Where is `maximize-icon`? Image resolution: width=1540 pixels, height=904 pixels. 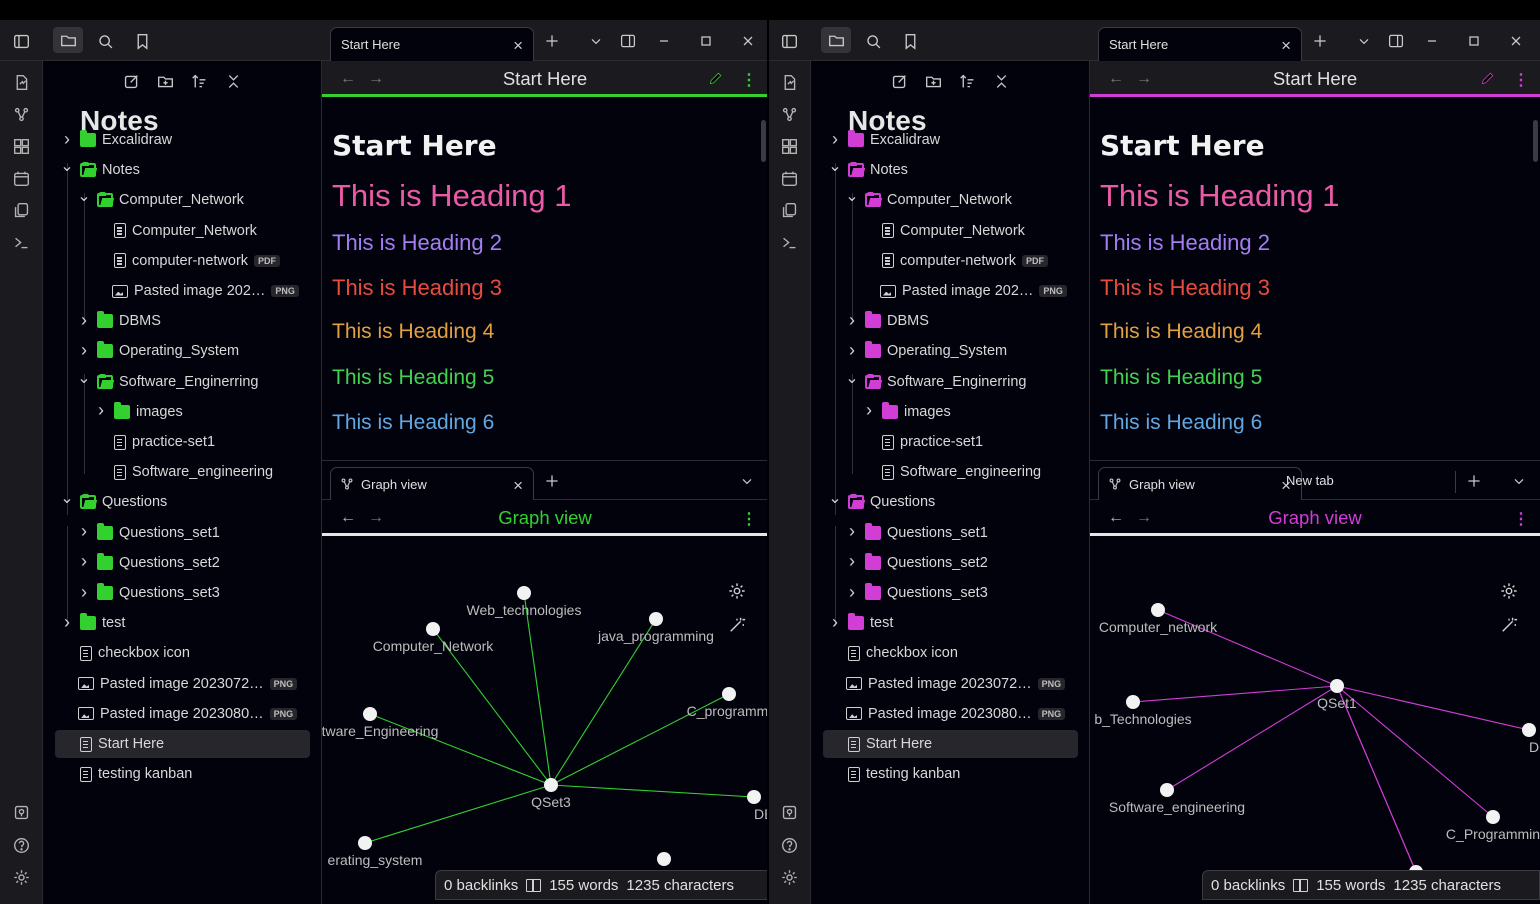 maximize-icon is located at coordinates (706, 41).